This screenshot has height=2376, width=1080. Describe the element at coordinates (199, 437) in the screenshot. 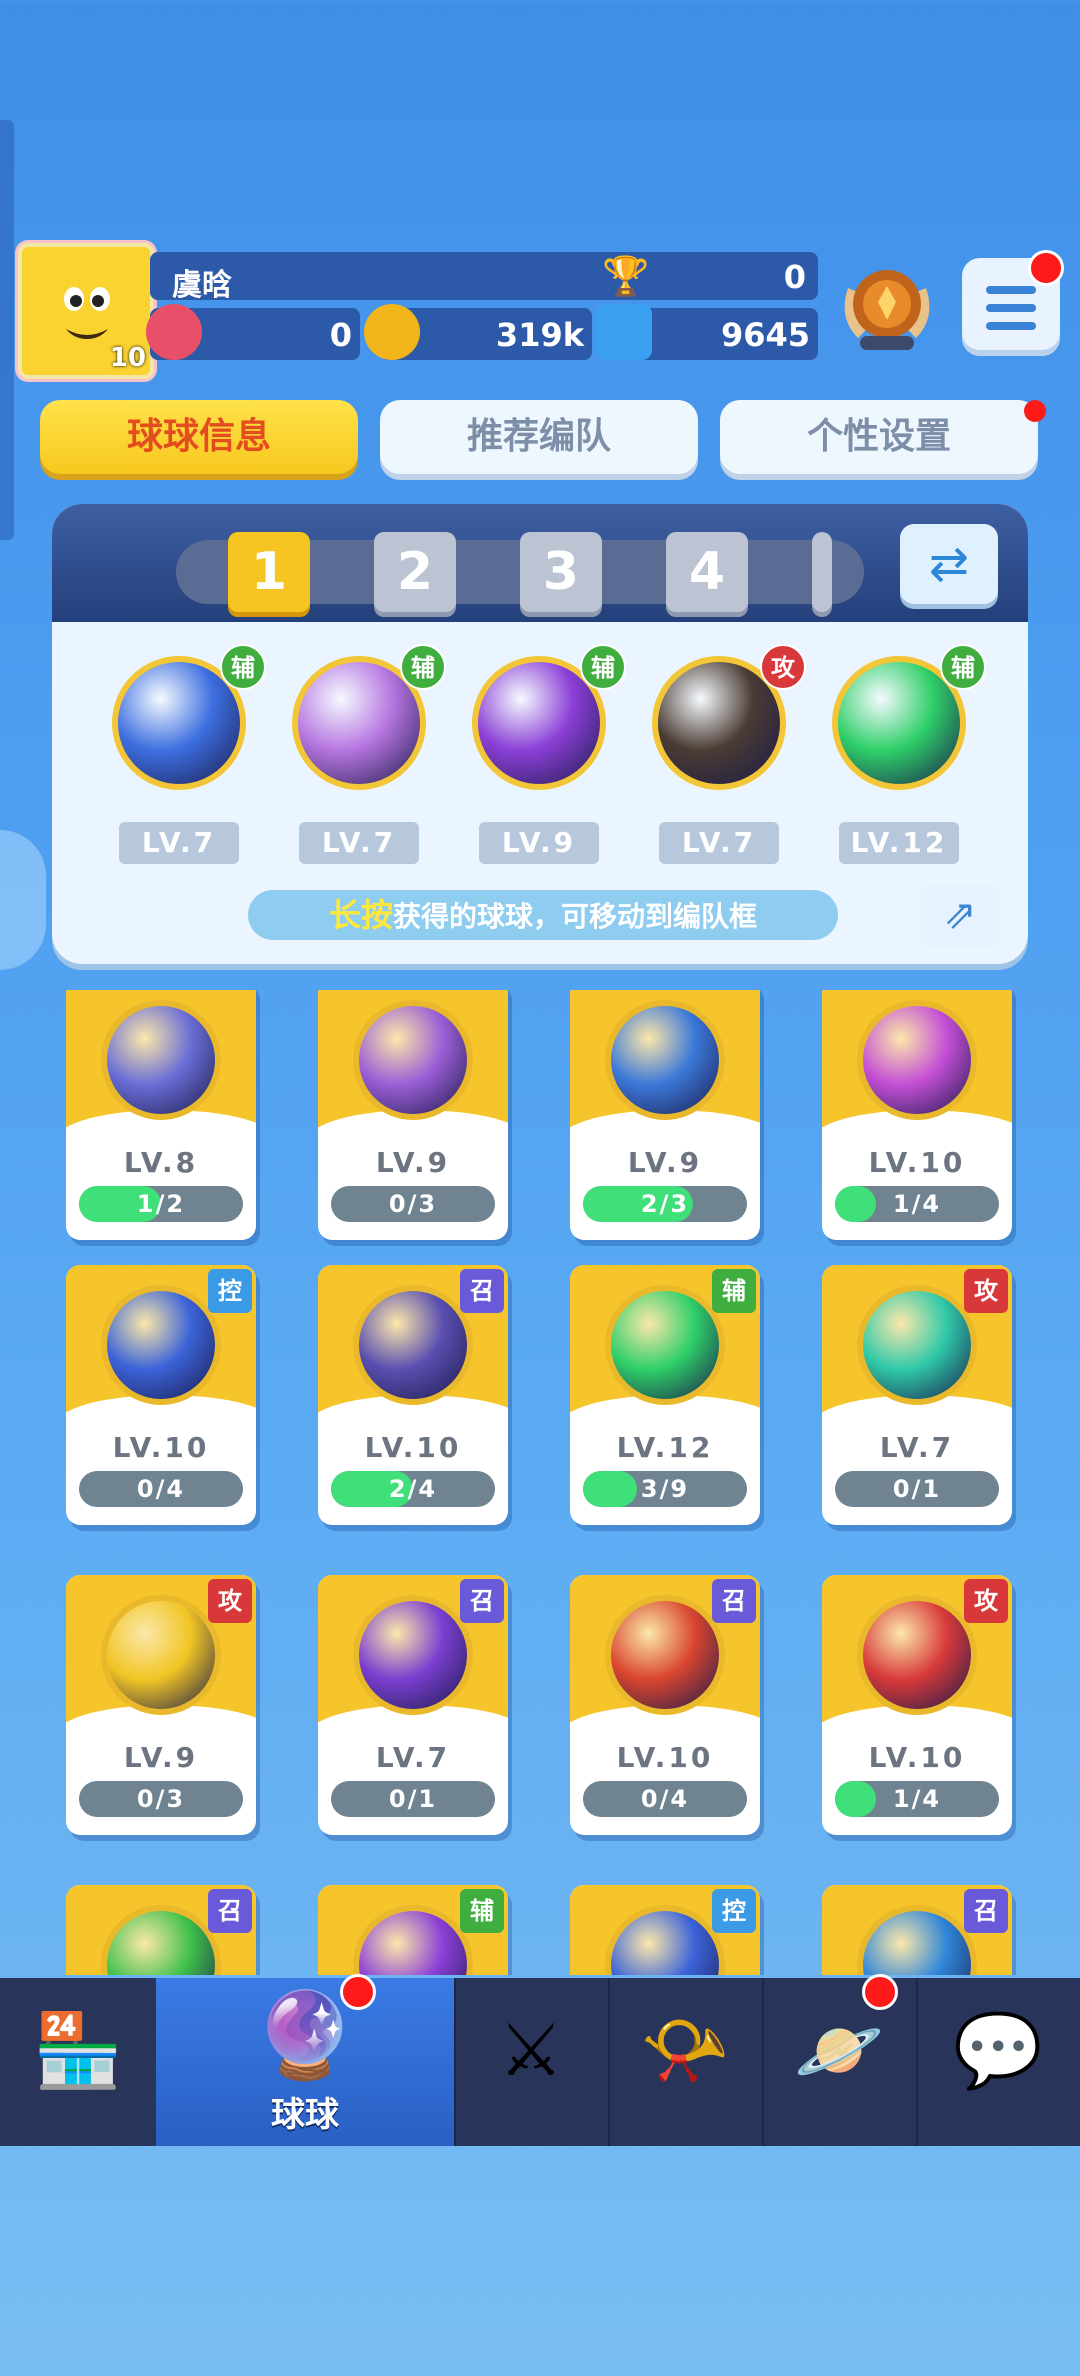

I see `tab-ball-info: 球球信息` at that location.